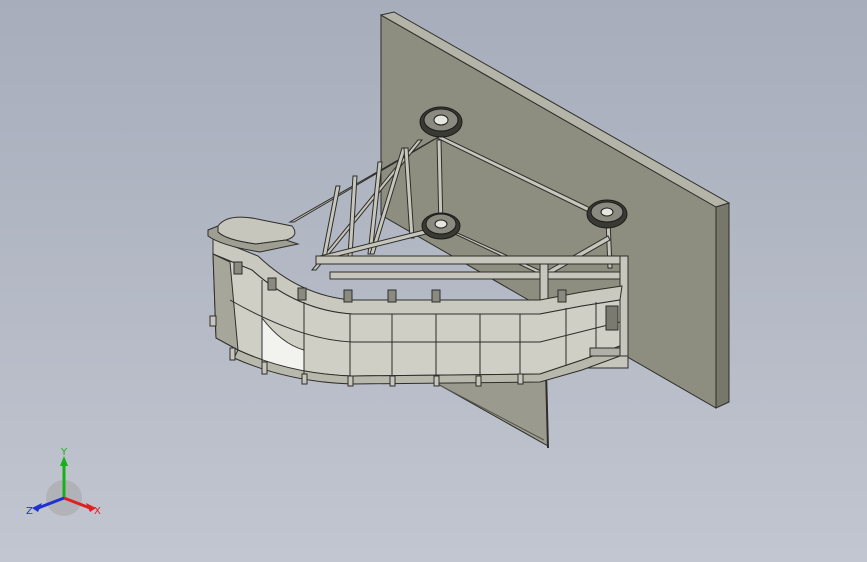 This screenshot has width=867, height=562. Describe the element at coordinates (64, 452) in the screenshot. I see `y-axis-label: Y` at that location.